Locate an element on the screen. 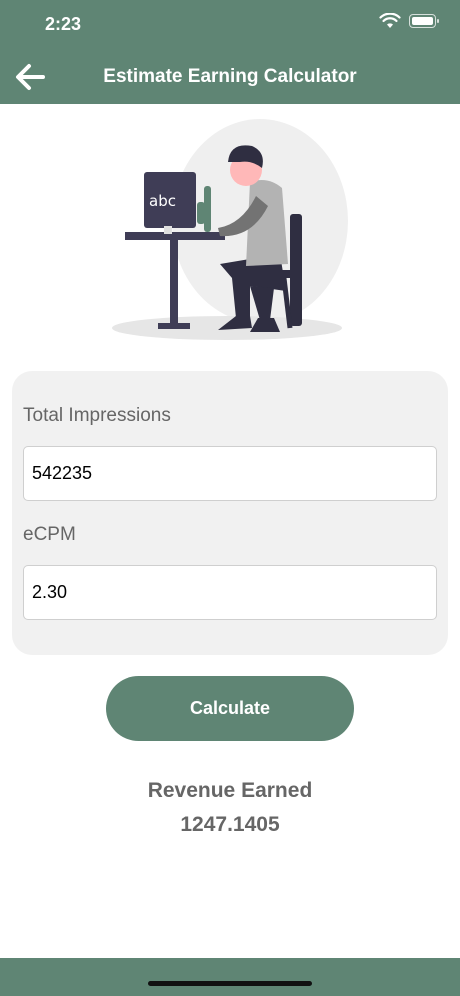  ecpm-label: eCPM is located at coordinates (49, 534).